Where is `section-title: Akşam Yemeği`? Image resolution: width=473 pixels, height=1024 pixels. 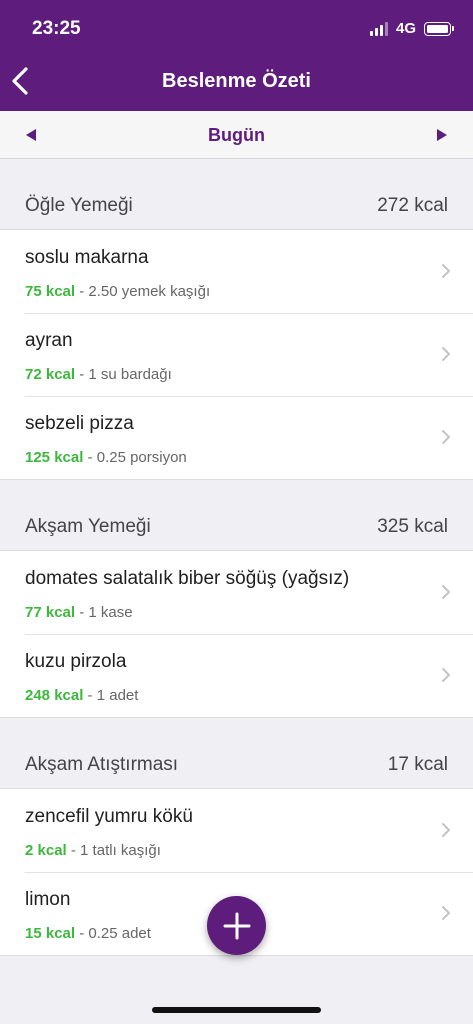
section-title: Akşam Yemeği is located at coordinates (88, 526).